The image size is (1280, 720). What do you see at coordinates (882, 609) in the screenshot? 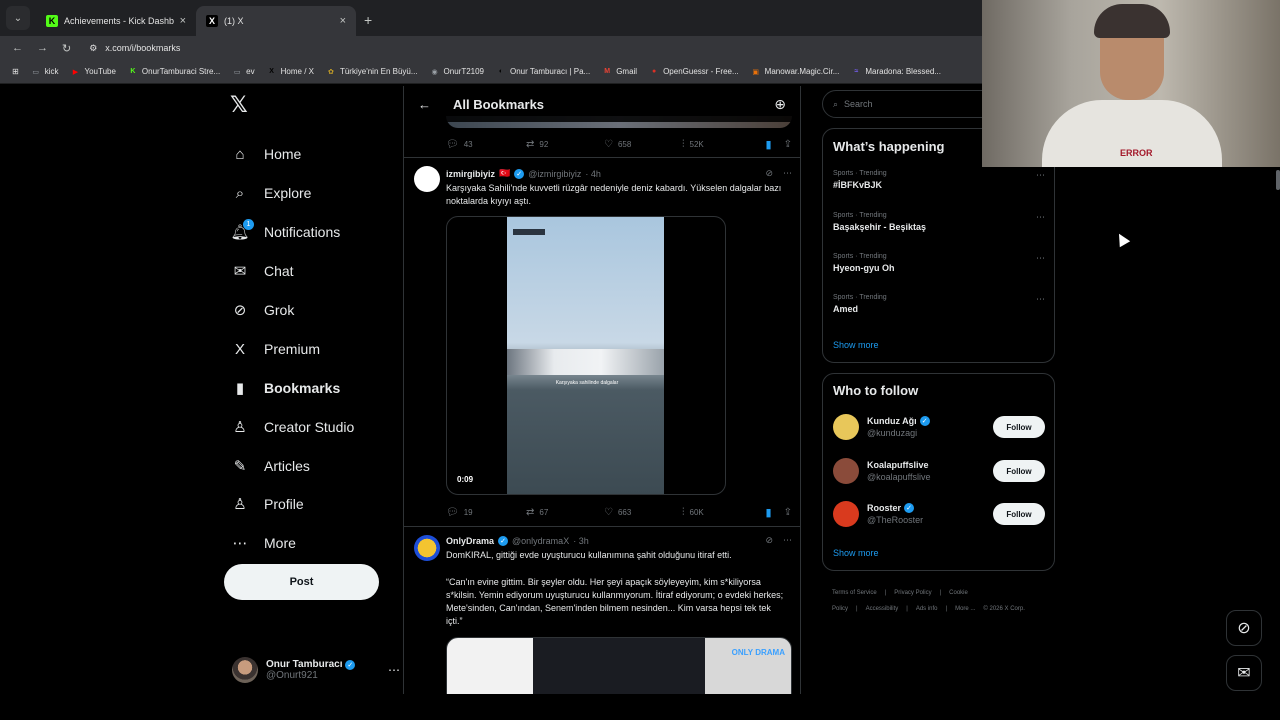
I see `footer-link: Accessibility` at bounding box center [882, 609].